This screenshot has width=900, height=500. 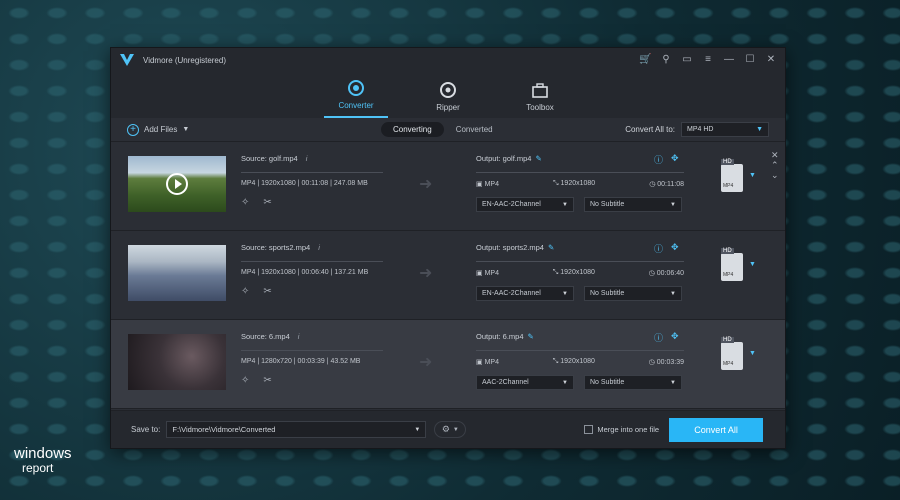 What do you see at coordinates (412, 129) in the screenshot?
I see `tab-converting: Converting` at bounding box center [412, 129].